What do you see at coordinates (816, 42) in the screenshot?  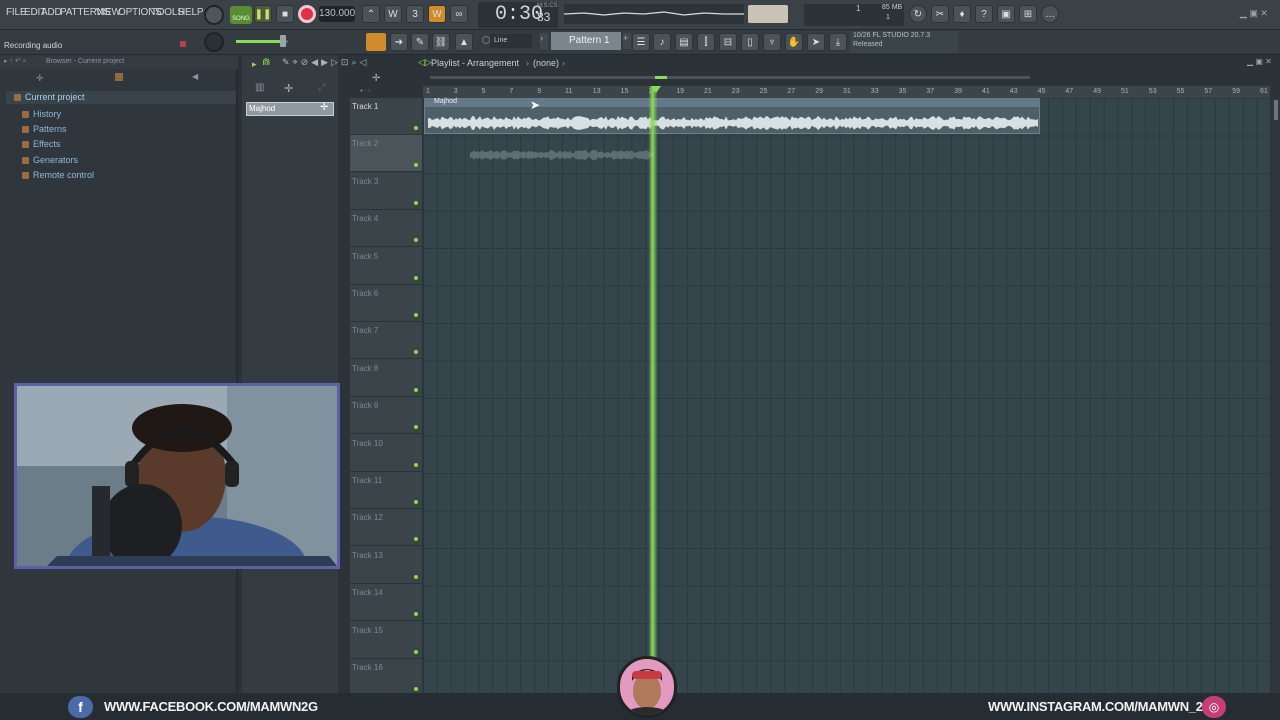 I see `render-icon: ➤` at bounding box center [816, 42].